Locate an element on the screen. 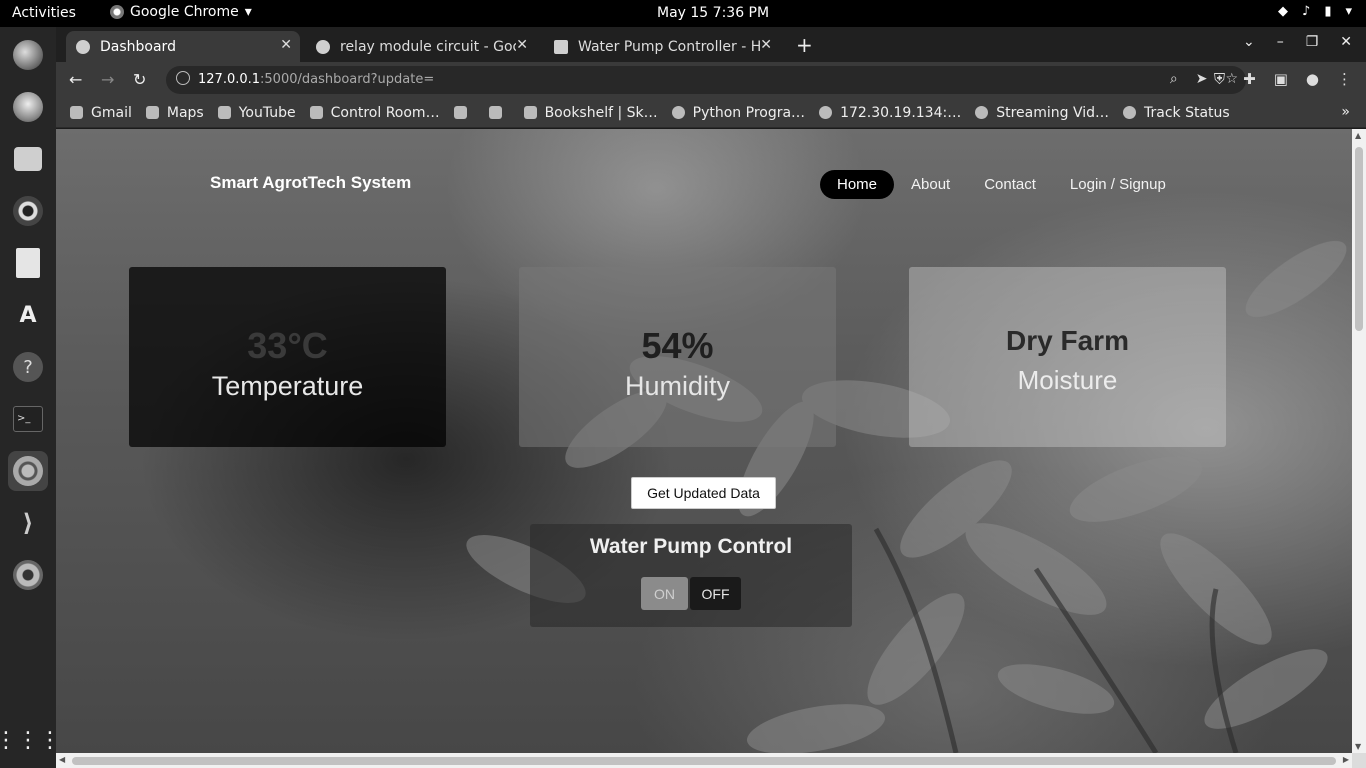 The image size is (1366, 768). bookmark-track-status: Track Status is located at coordinates (1176, 113).